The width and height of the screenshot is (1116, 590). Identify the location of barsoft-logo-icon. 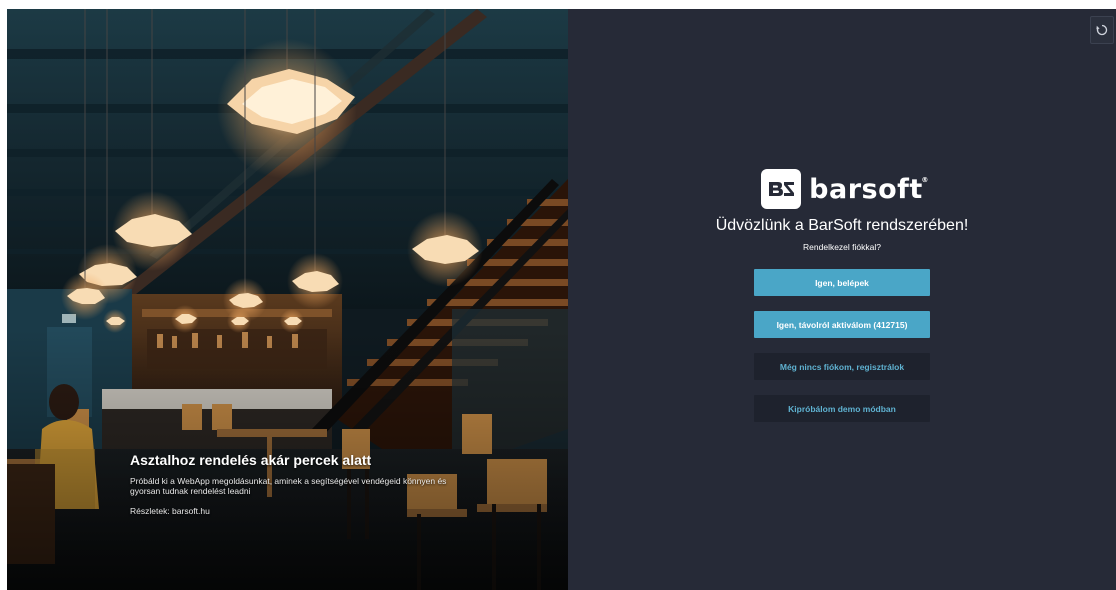
(781, 189).